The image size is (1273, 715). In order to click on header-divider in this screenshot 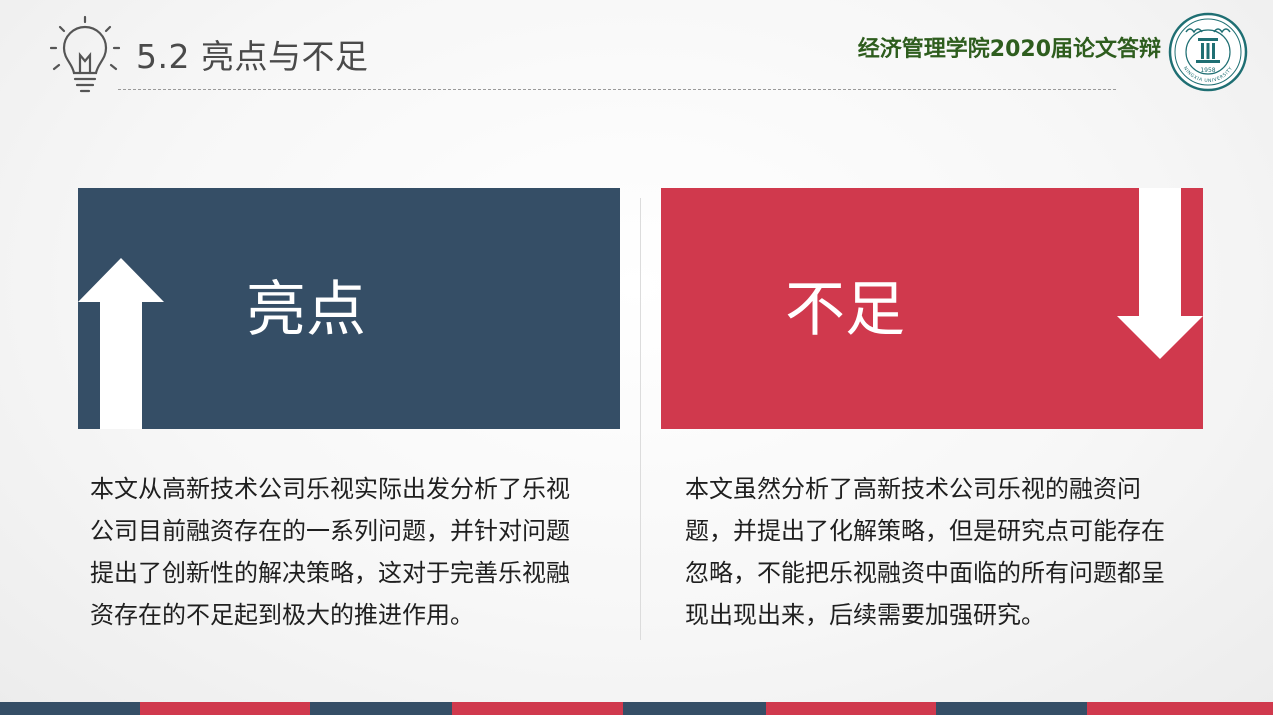, I will do `click(617, 89)`.